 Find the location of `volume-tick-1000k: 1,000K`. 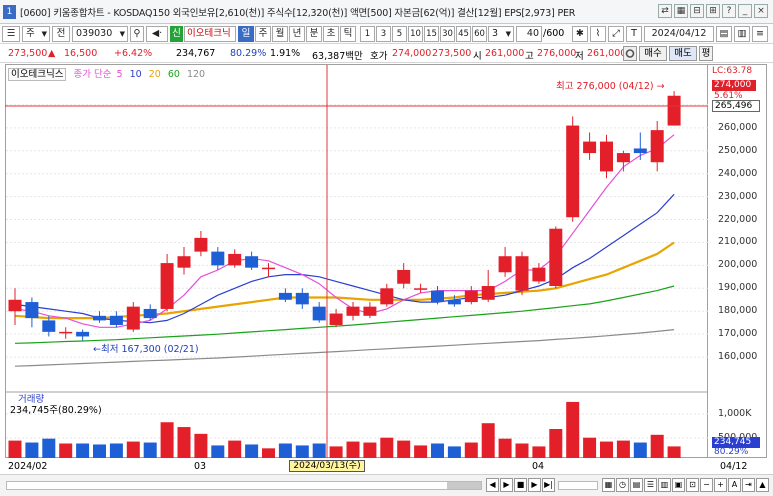

volume-tick-1000k: 1,000K is located at coordinates (735, 413).